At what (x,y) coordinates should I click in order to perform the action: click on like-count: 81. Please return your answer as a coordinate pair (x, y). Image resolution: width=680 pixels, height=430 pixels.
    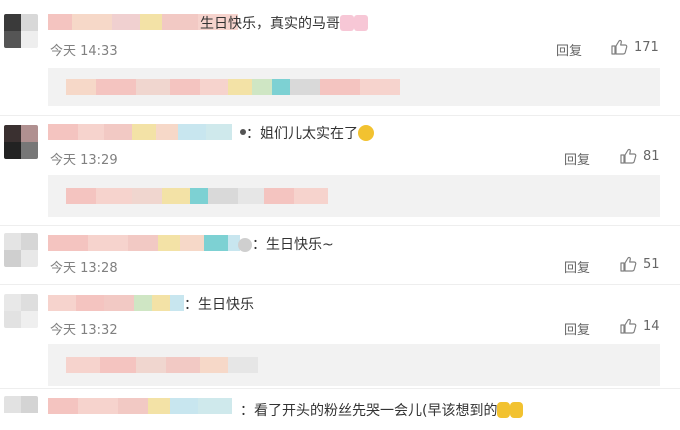
    Looking at the image, I should click on (651, 156).